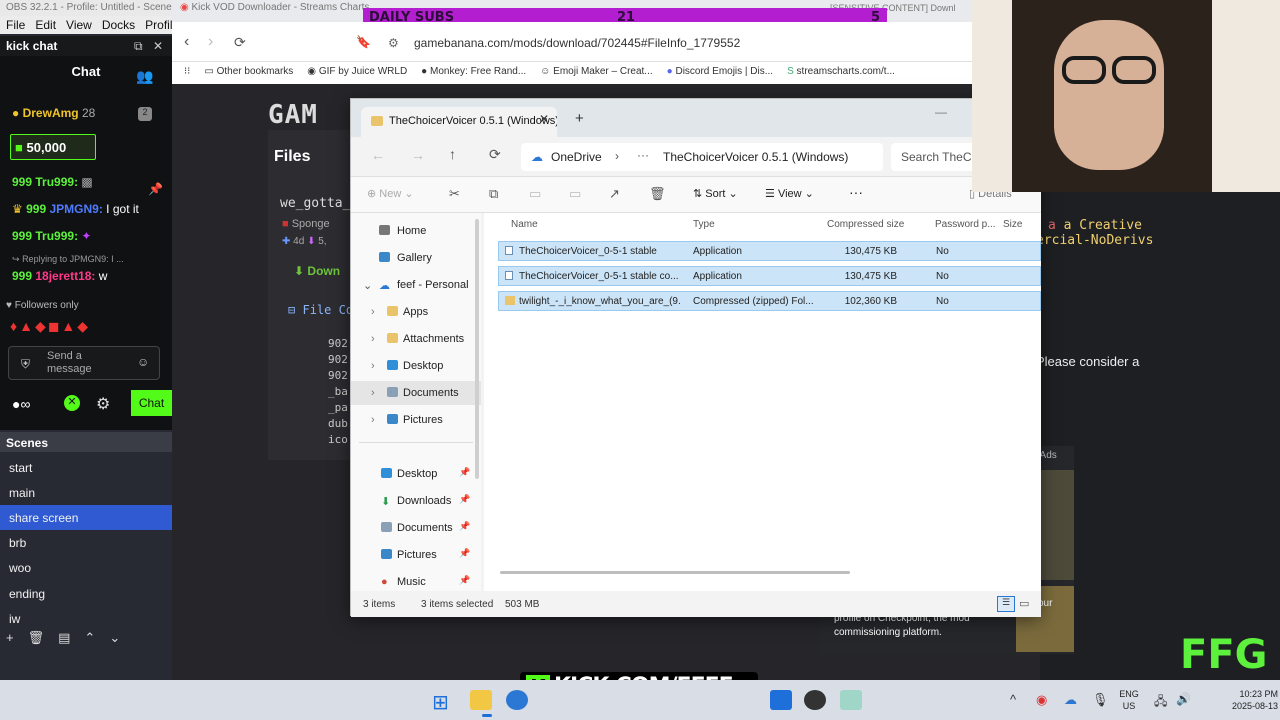 The height and width of the screenshot is (720, 1280). Describe the element at coordinates (416, 420) in the screenshot. I see `nav-folder-pictures: › Pictures` at that location.